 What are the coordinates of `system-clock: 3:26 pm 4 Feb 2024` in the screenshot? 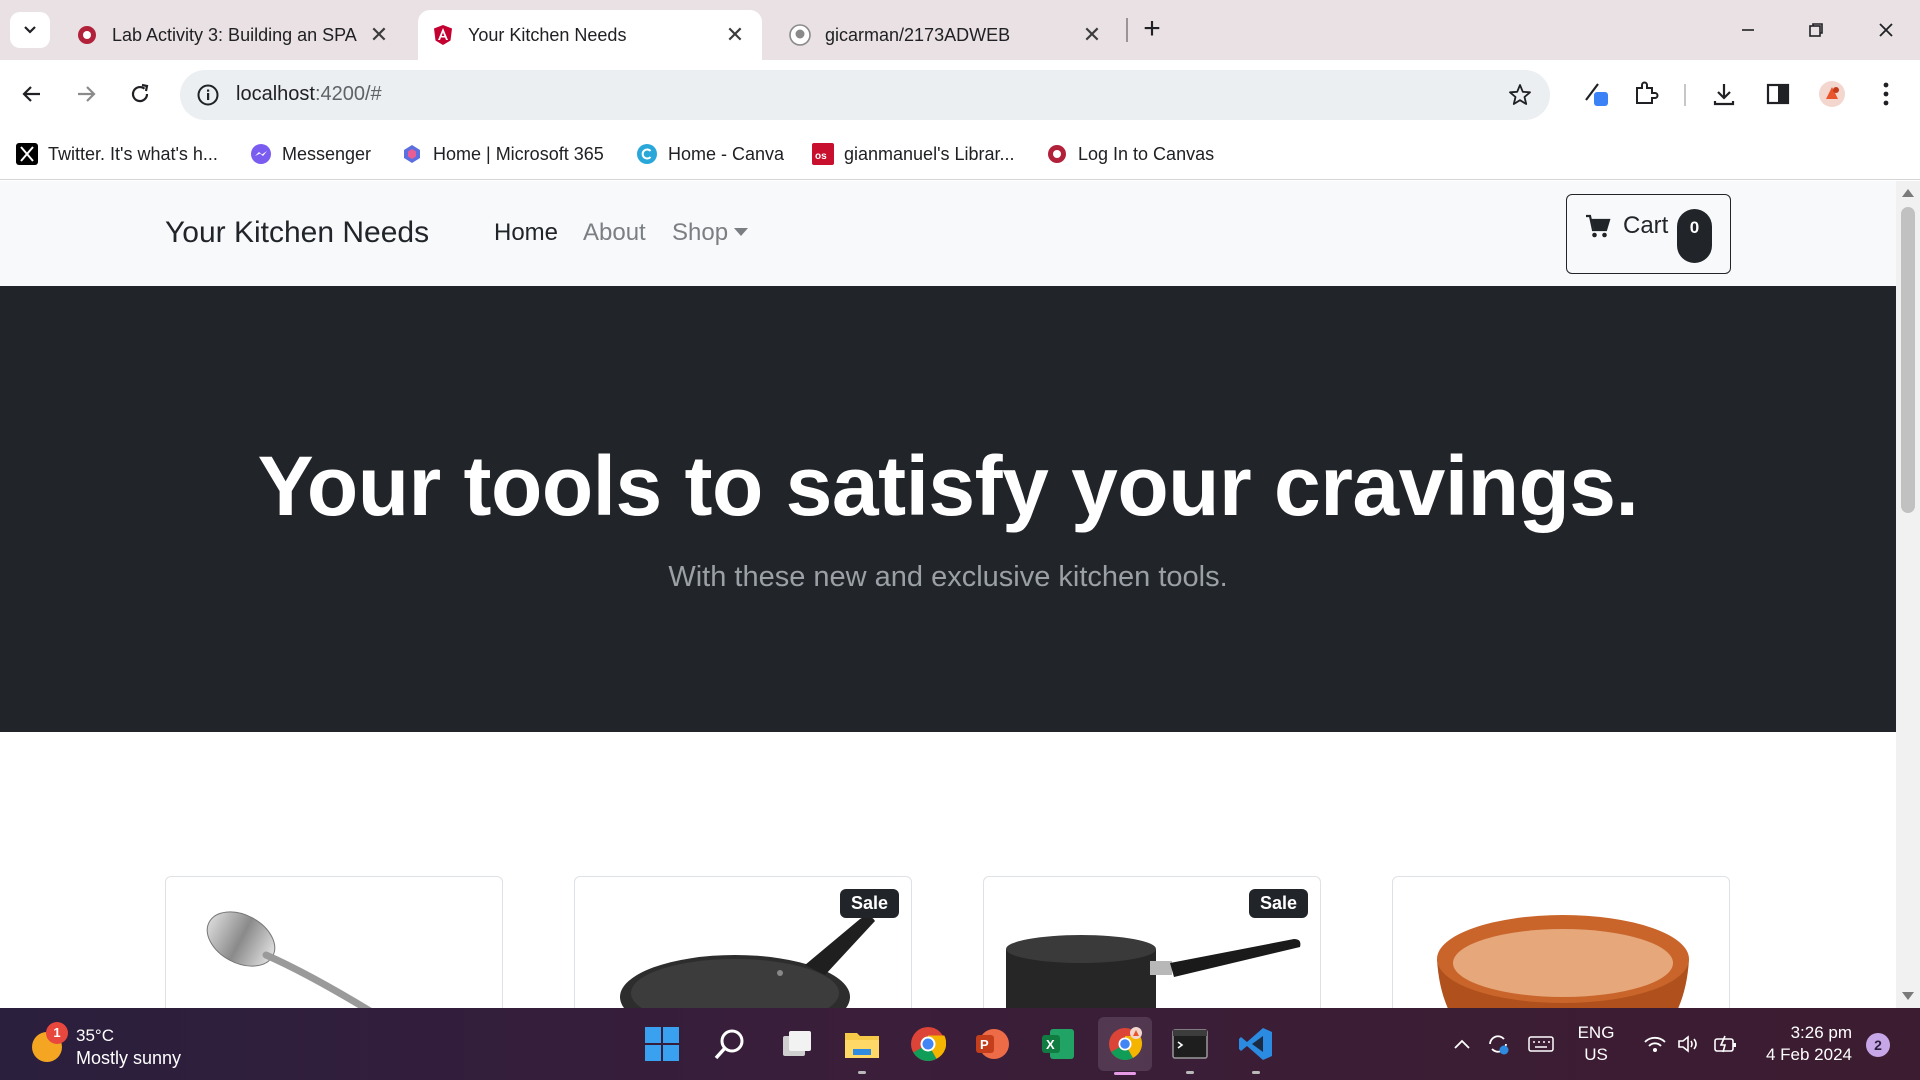 It's located at (1802, 1044).